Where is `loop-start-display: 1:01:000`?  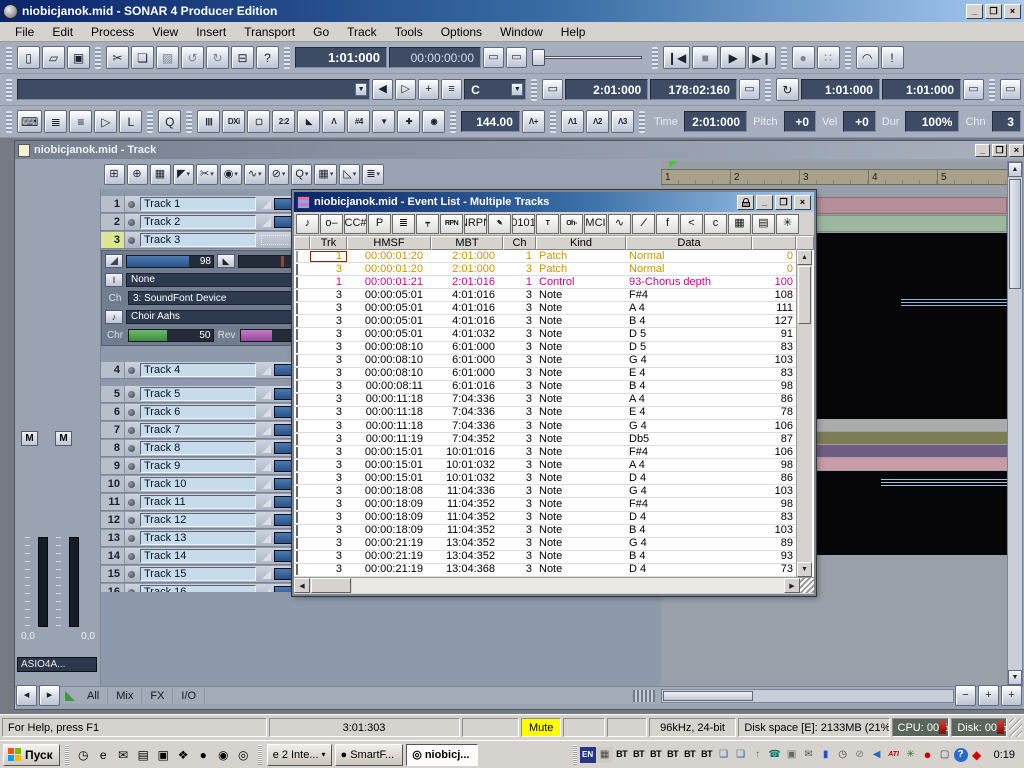 loop-start-display: 1:01:000 is located at coordinates (840, 89).